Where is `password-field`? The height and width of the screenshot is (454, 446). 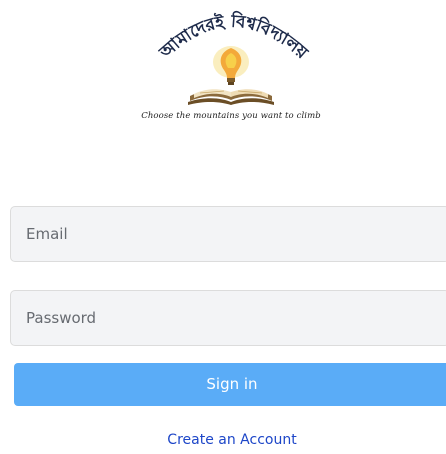
password-field is located at coordinates (228, 318).